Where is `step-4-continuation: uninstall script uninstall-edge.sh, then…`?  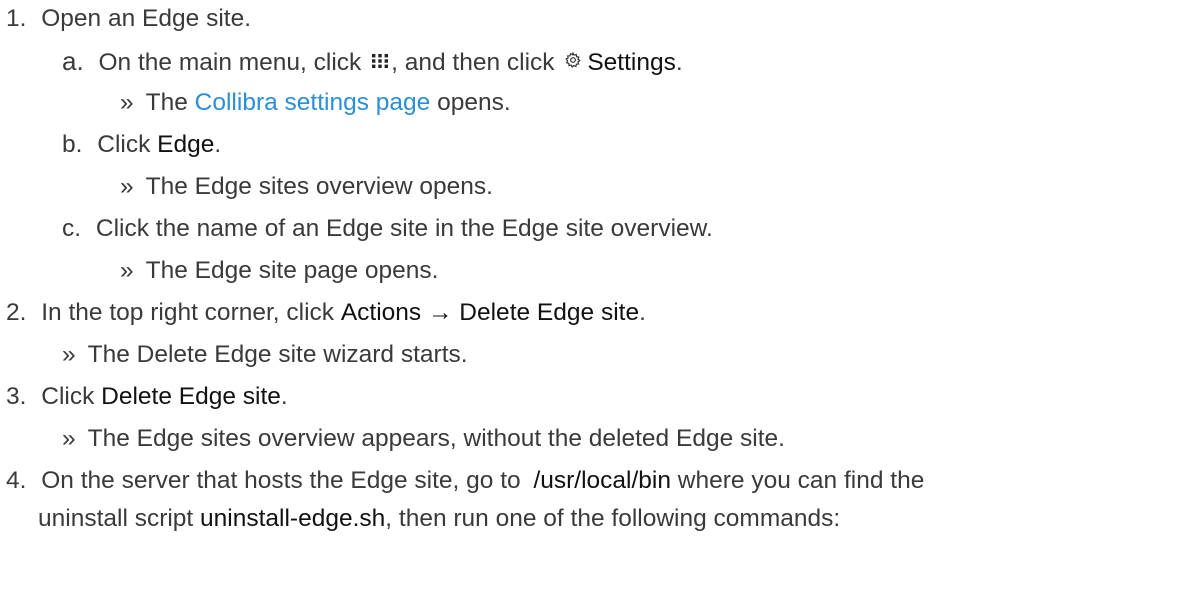 step-4-continuation: uninstall script uninstall-edge.sh, then… is located at coordinates (439, 519).